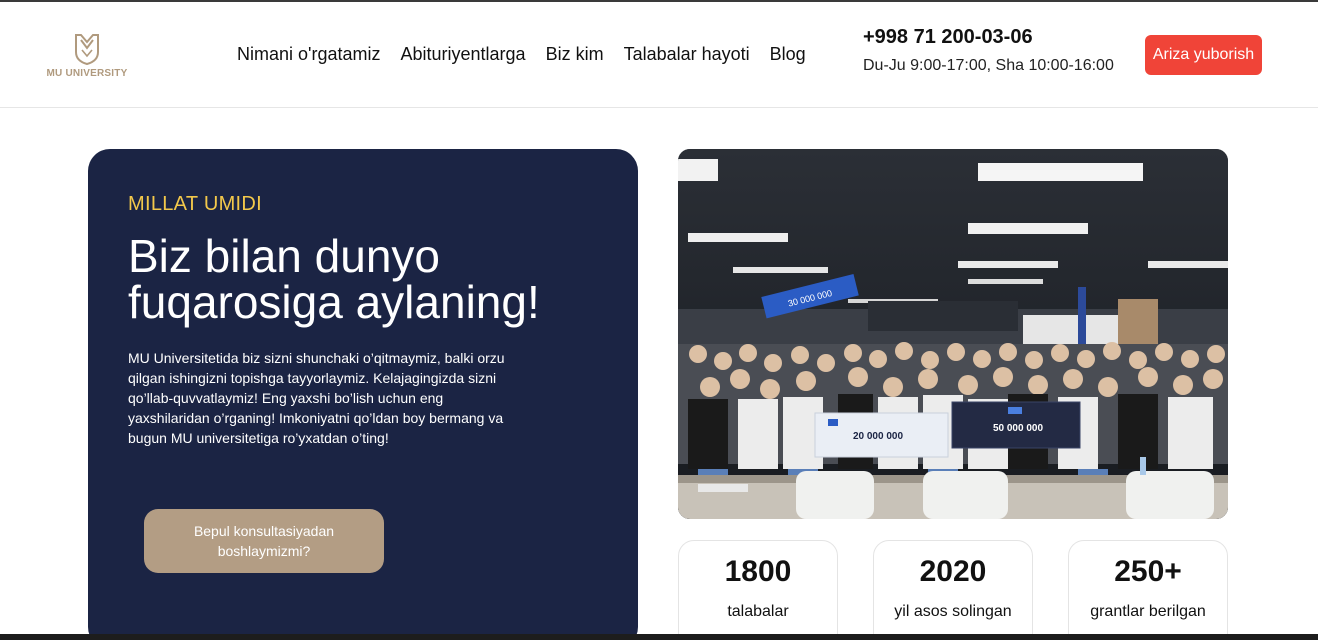 The width and height of the screenshot is (1318, 640). Describe the element at coordinates (195, 204) in the screenshot. I see `hero-kicker: MILLAT UMIDI` at that location.